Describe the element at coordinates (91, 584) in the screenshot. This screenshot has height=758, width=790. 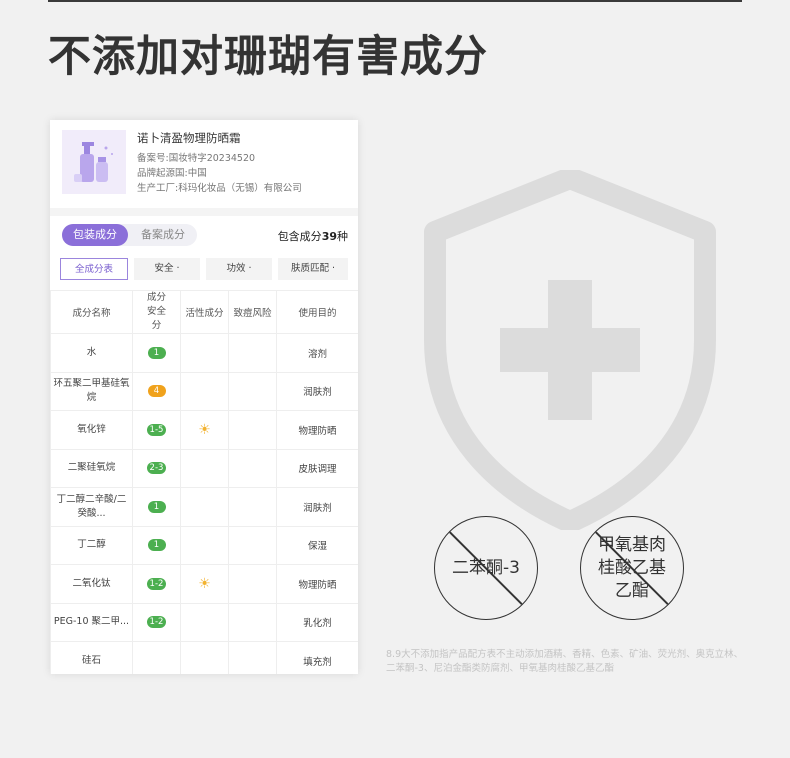
I see `ingredient-name: 二氧化钛` at that location.